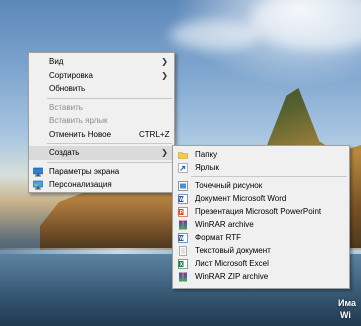  I want to click on menu-item-view: Вид ❯, so click(101, 62).